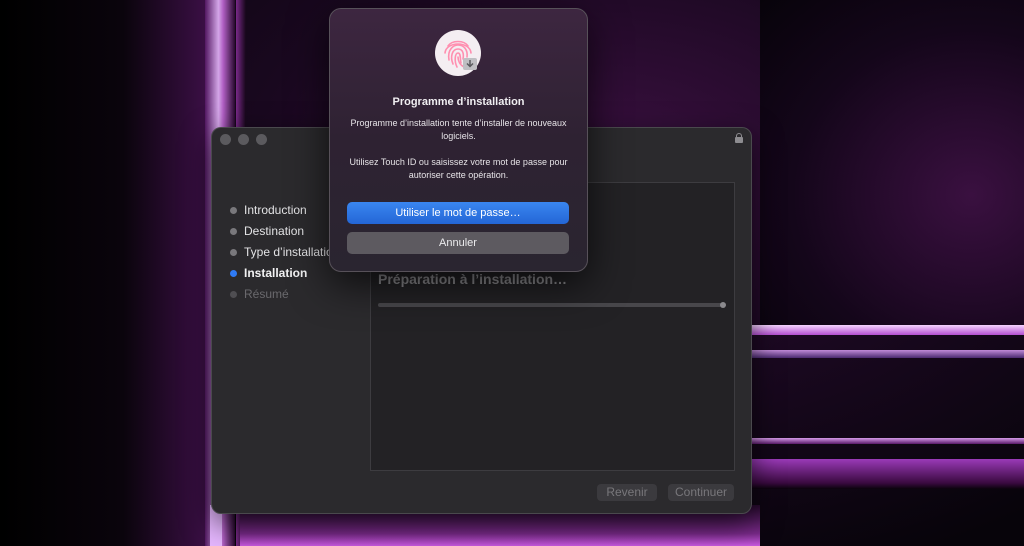 The image size is (1024, 546). What do you see at coordinates (225, 139) in the screenshot?
I see `close-window-button` at bounding box center [225, 139].